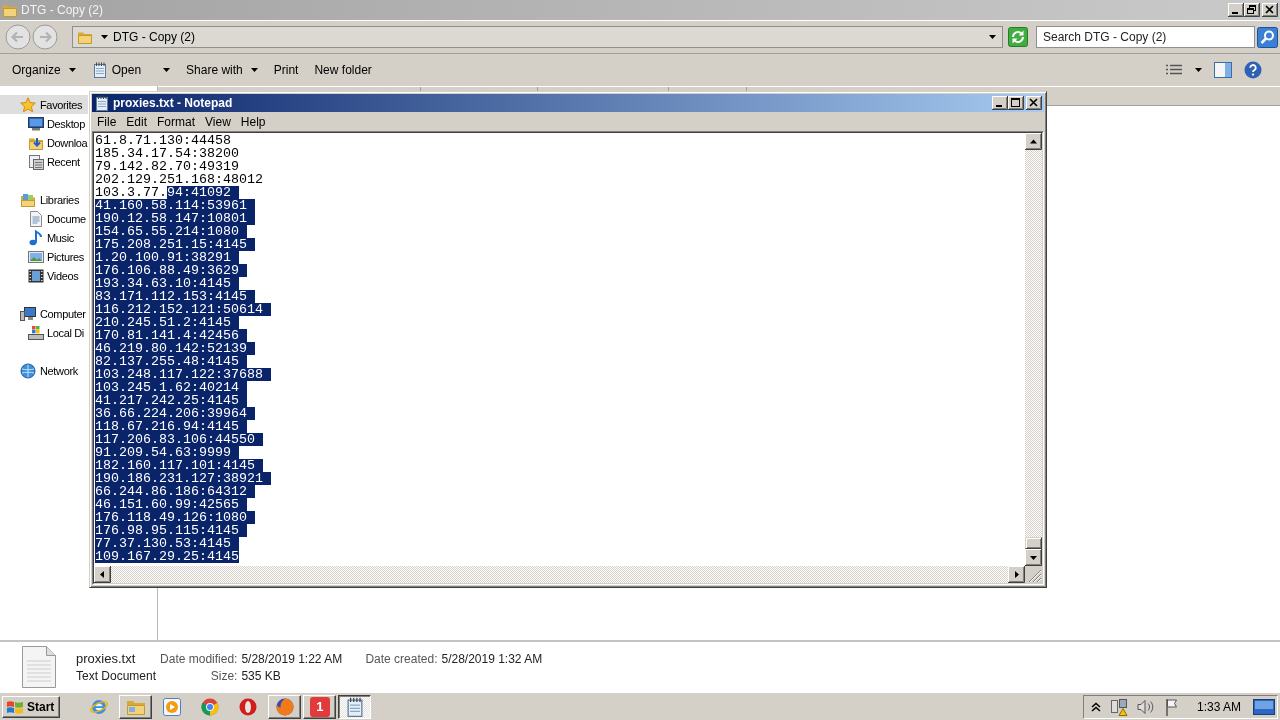  What do you see at coordinates (44, 142) in the screenshot?
I see `nav-item: Downloa` at bounding box center [44, 142].